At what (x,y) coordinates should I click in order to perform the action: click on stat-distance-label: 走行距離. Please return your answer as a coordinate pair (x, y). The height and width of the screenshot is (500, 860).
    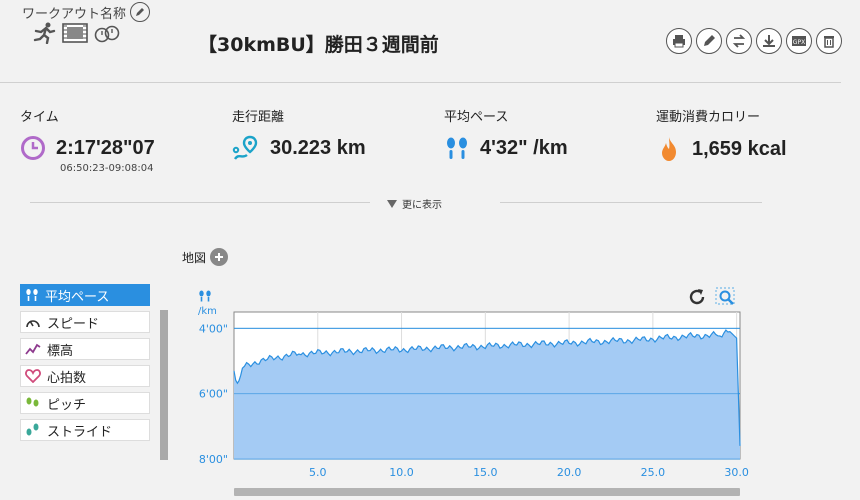
    Looking at the image, I should click on (258, 117).